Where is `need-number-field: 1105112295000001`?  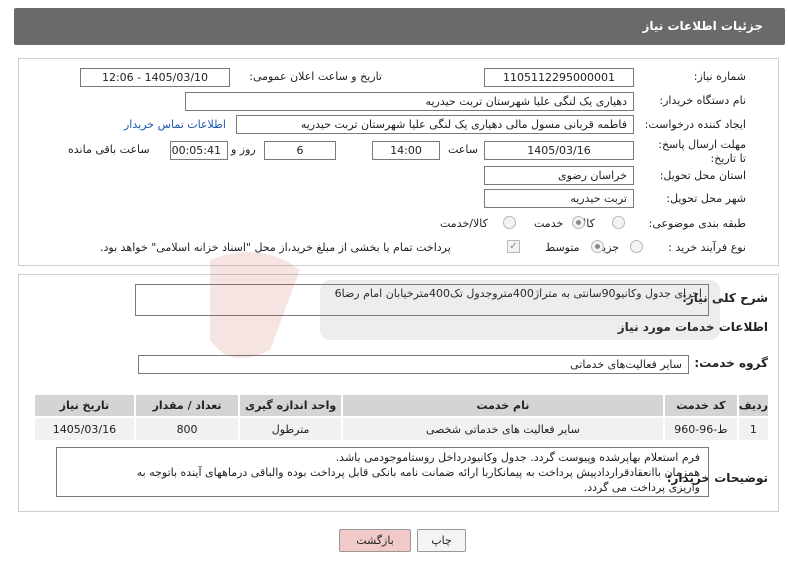 need-number-field: 1105112295000001 is located at coordinates (559, 77).